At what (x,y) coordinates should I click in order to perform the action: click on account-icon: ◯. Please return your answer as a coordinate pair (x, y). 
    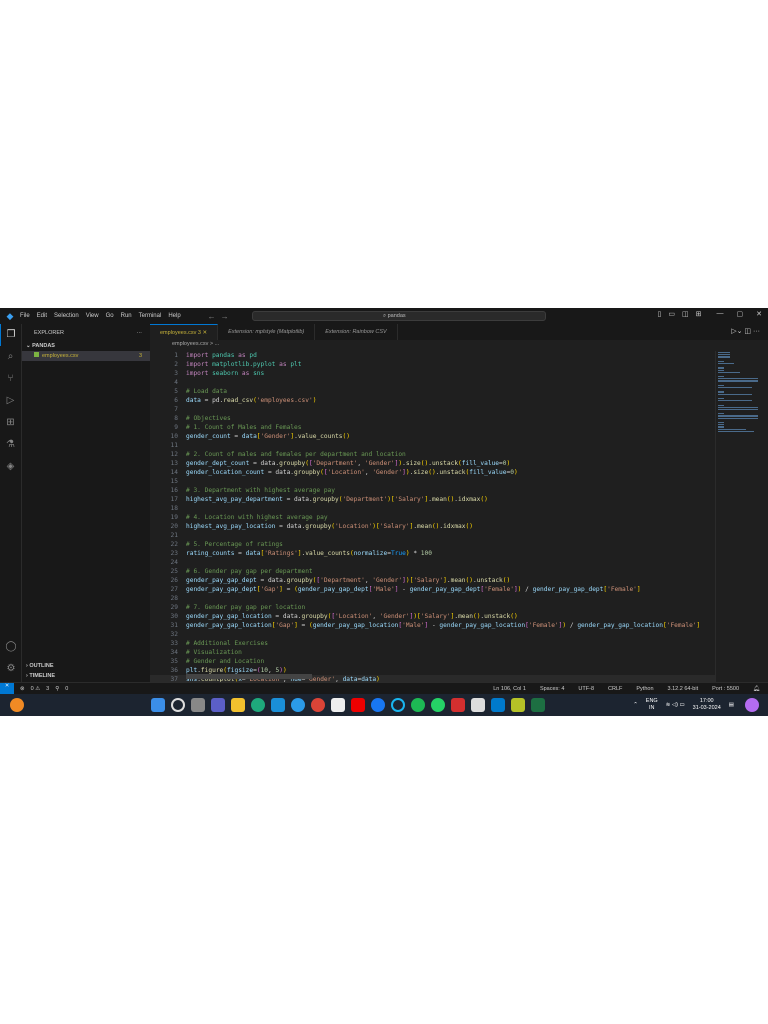
    Looking at the image, I should click on (11, 647).